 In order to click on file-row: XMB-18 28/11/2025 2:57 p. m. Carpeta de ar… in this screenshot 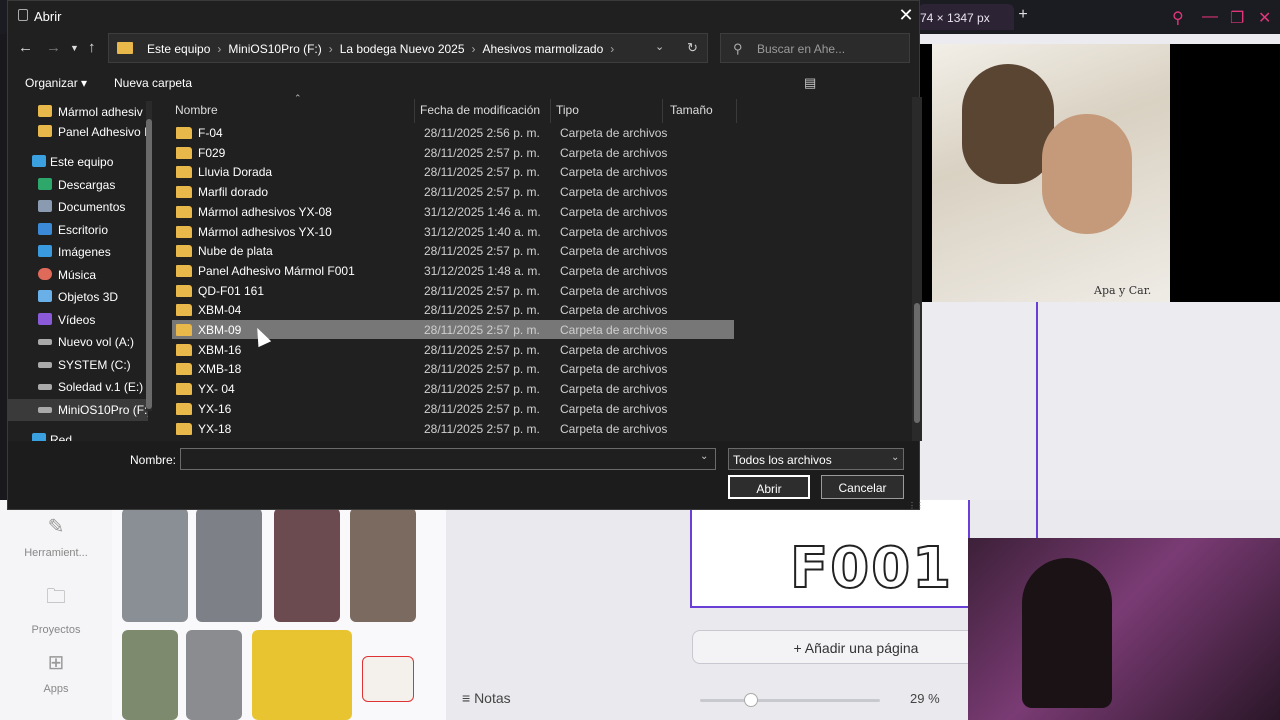, I will do `click(453, 368)`.